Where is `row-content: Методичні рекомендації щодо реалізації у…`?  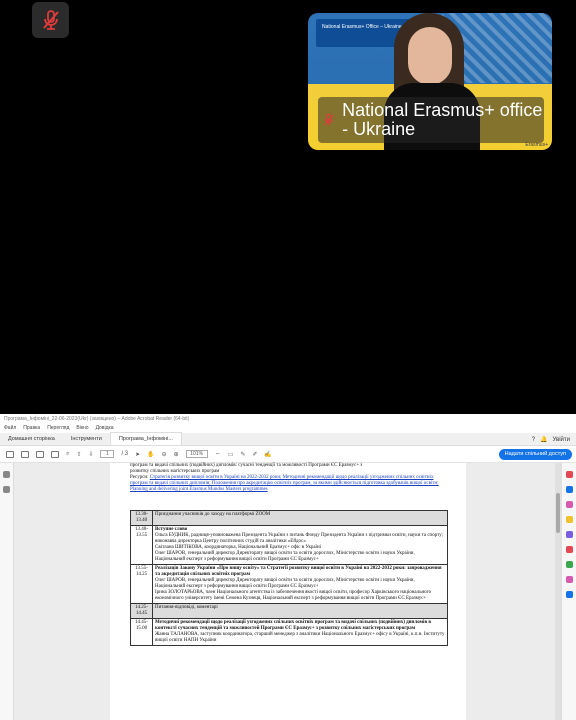 row-content: Методичні рекомендації щодо реалізації у… is located at coordinates (300, 632).